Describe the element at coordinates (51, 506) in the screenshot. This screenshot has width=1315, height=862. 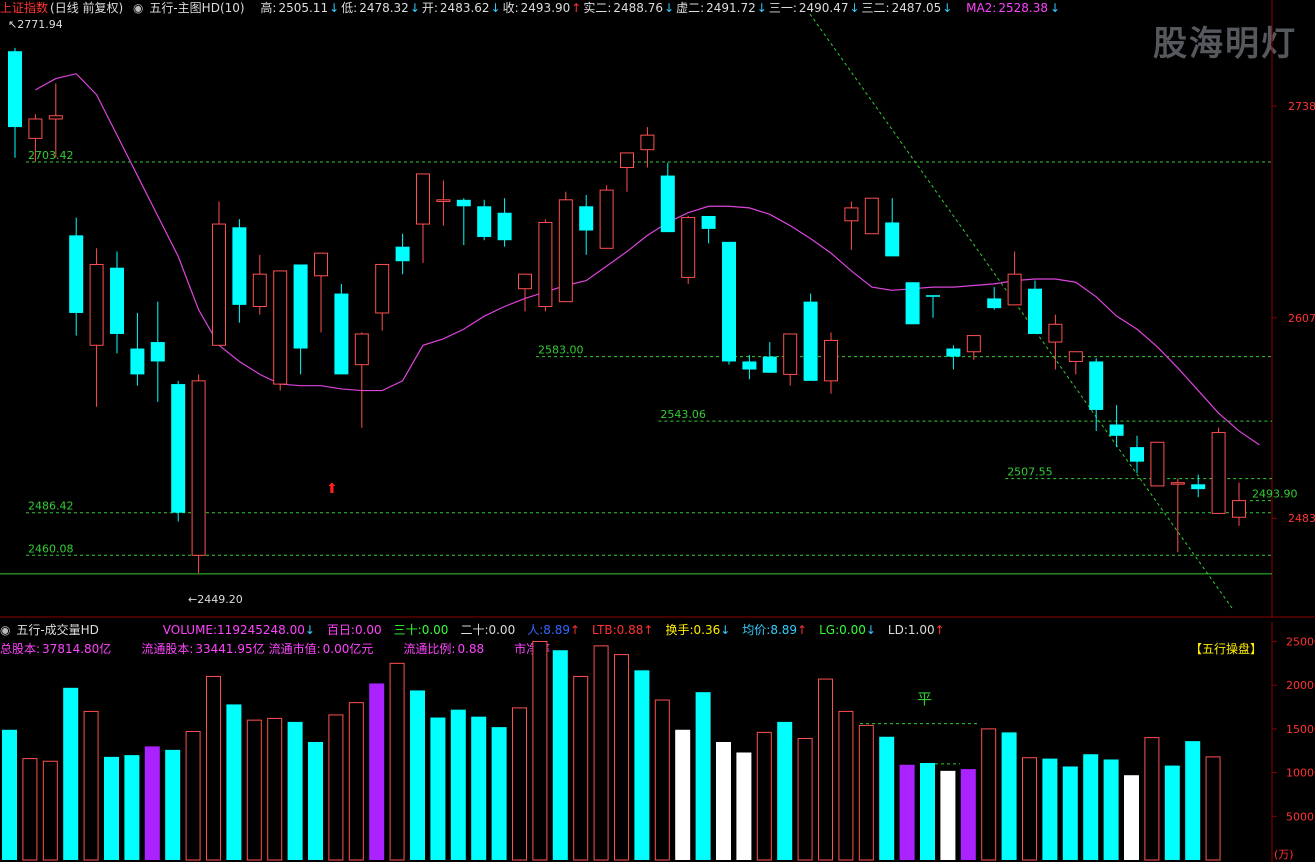
I see `support-level-label: 2486.42` at that location.